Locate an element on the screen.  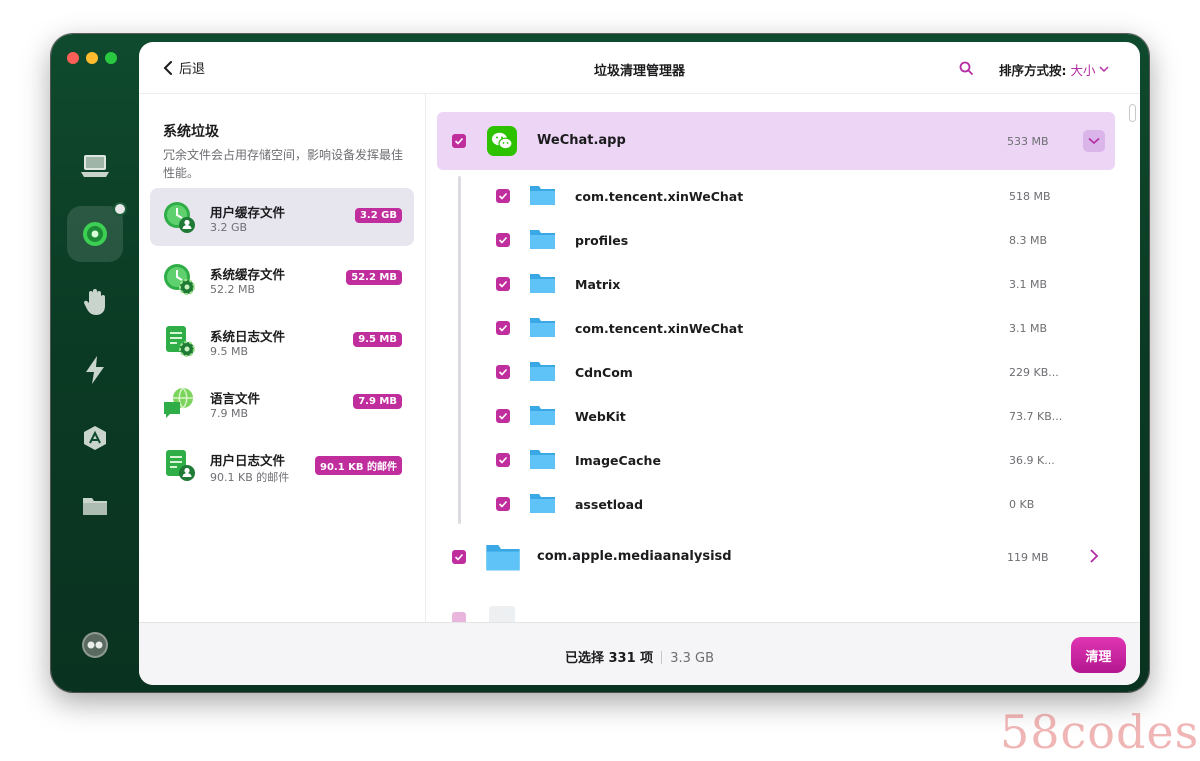
selection-summary: 已选择 331 项 3.3 GB is located at coordinates (639, 656).